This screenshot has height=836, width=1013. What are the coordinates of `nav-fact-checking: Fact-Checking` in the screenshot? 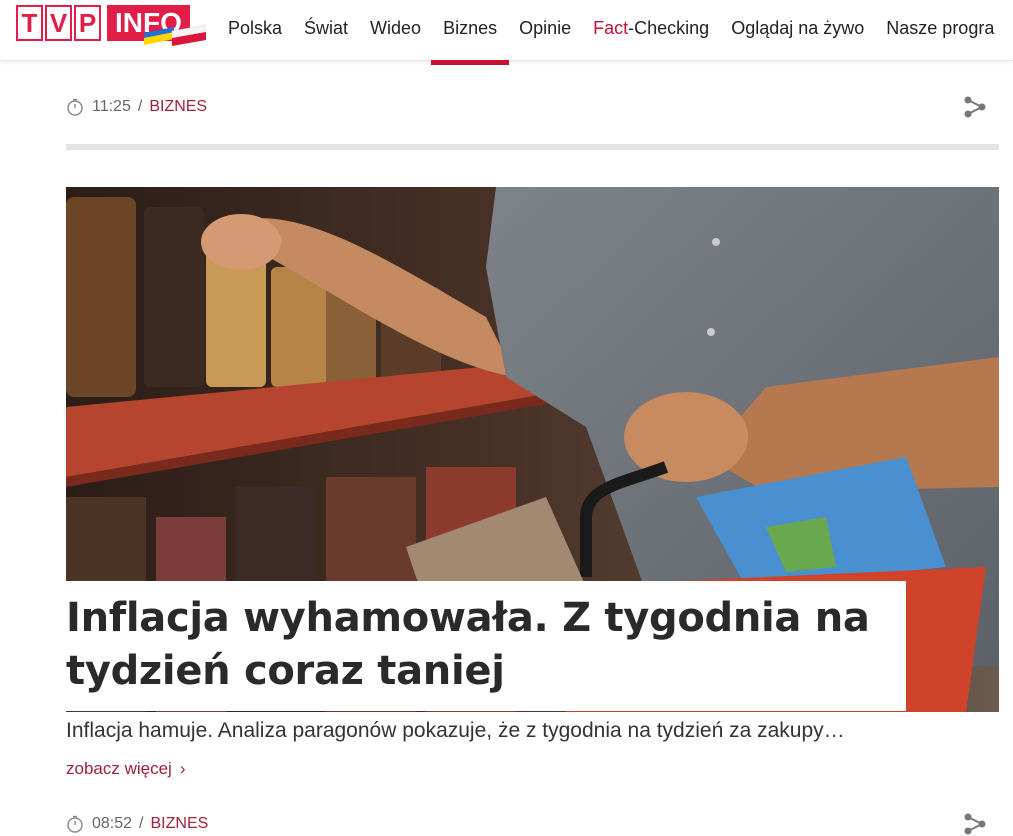 It's located at (651, 30).